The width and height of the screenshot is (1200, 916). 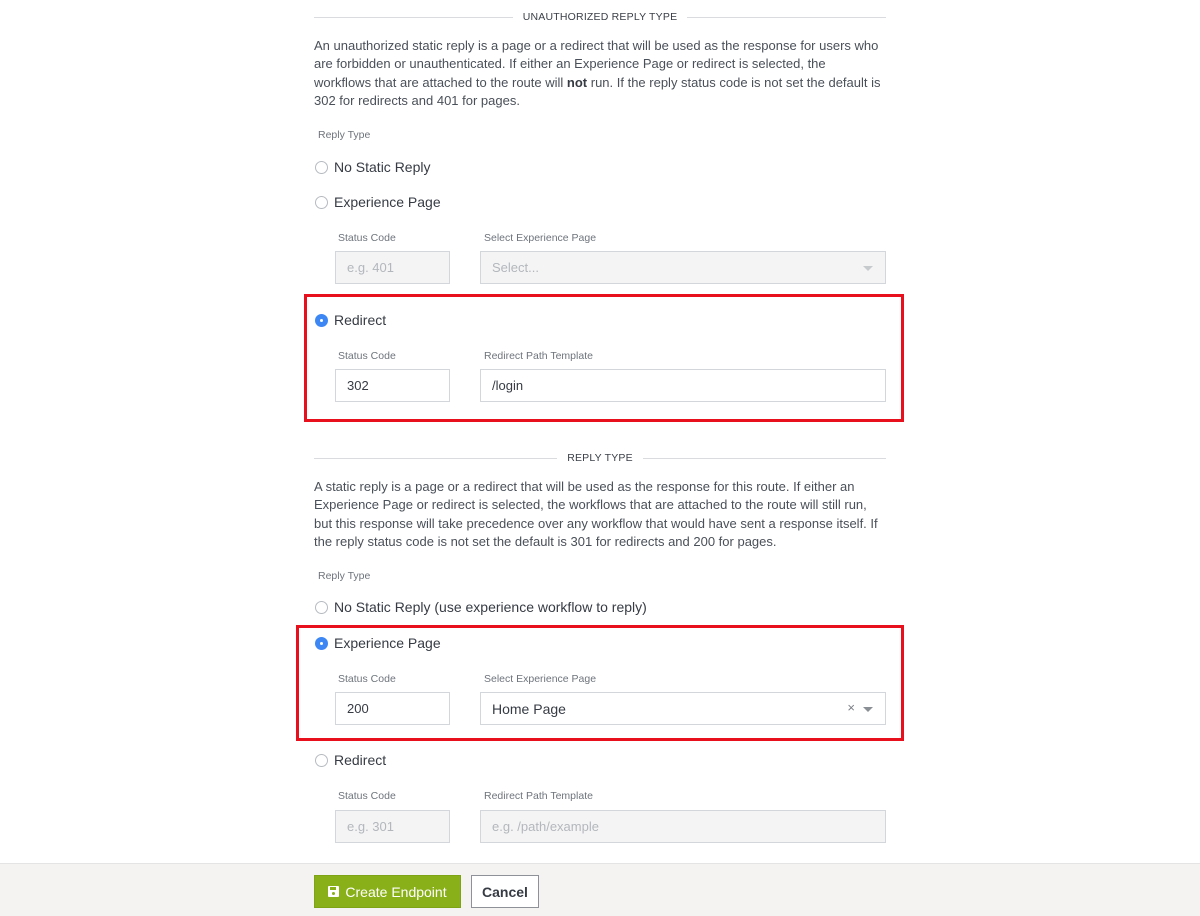 I want to click on cancel-button: Cancel, so click(x=505, y=891).